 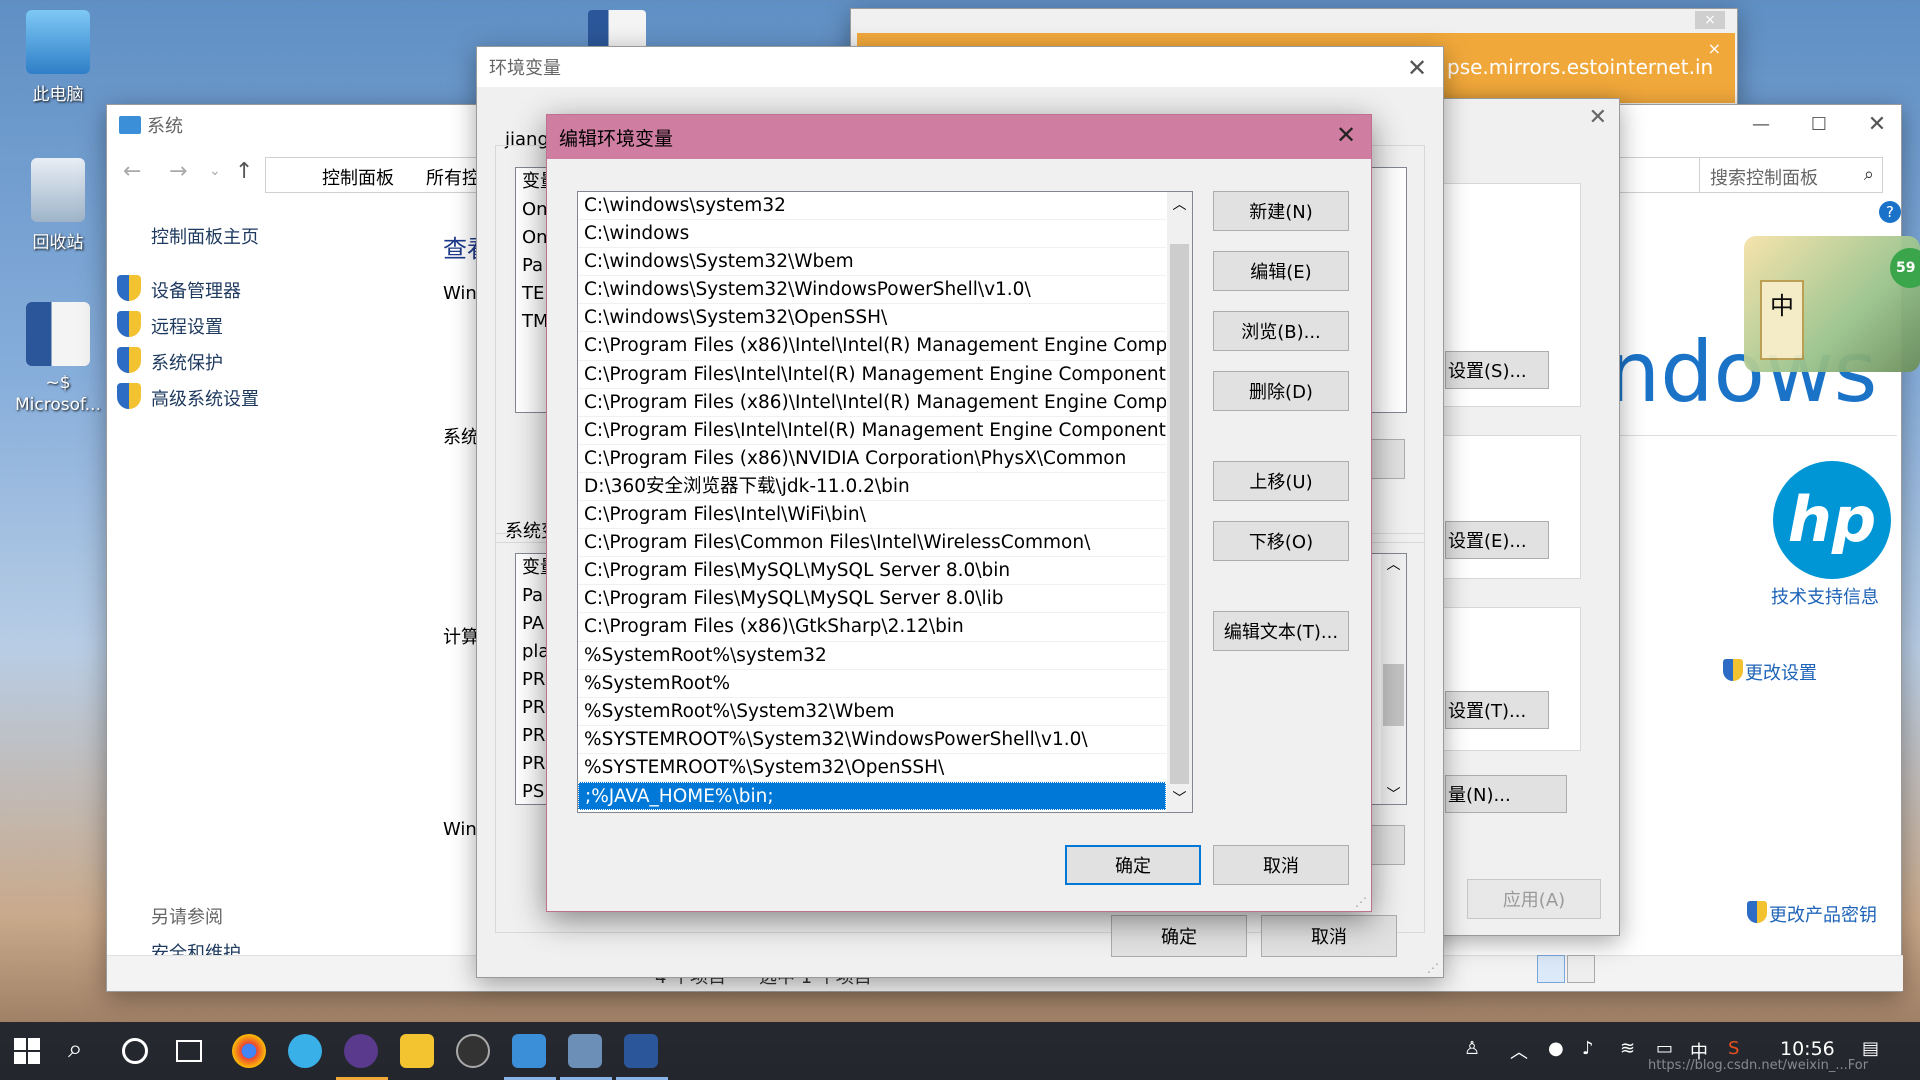 What do you see at coordinates (1823, 914) in the screenshot?
I see `change-key-label: 更改产品密钥` at bounding box center [1823, 914].